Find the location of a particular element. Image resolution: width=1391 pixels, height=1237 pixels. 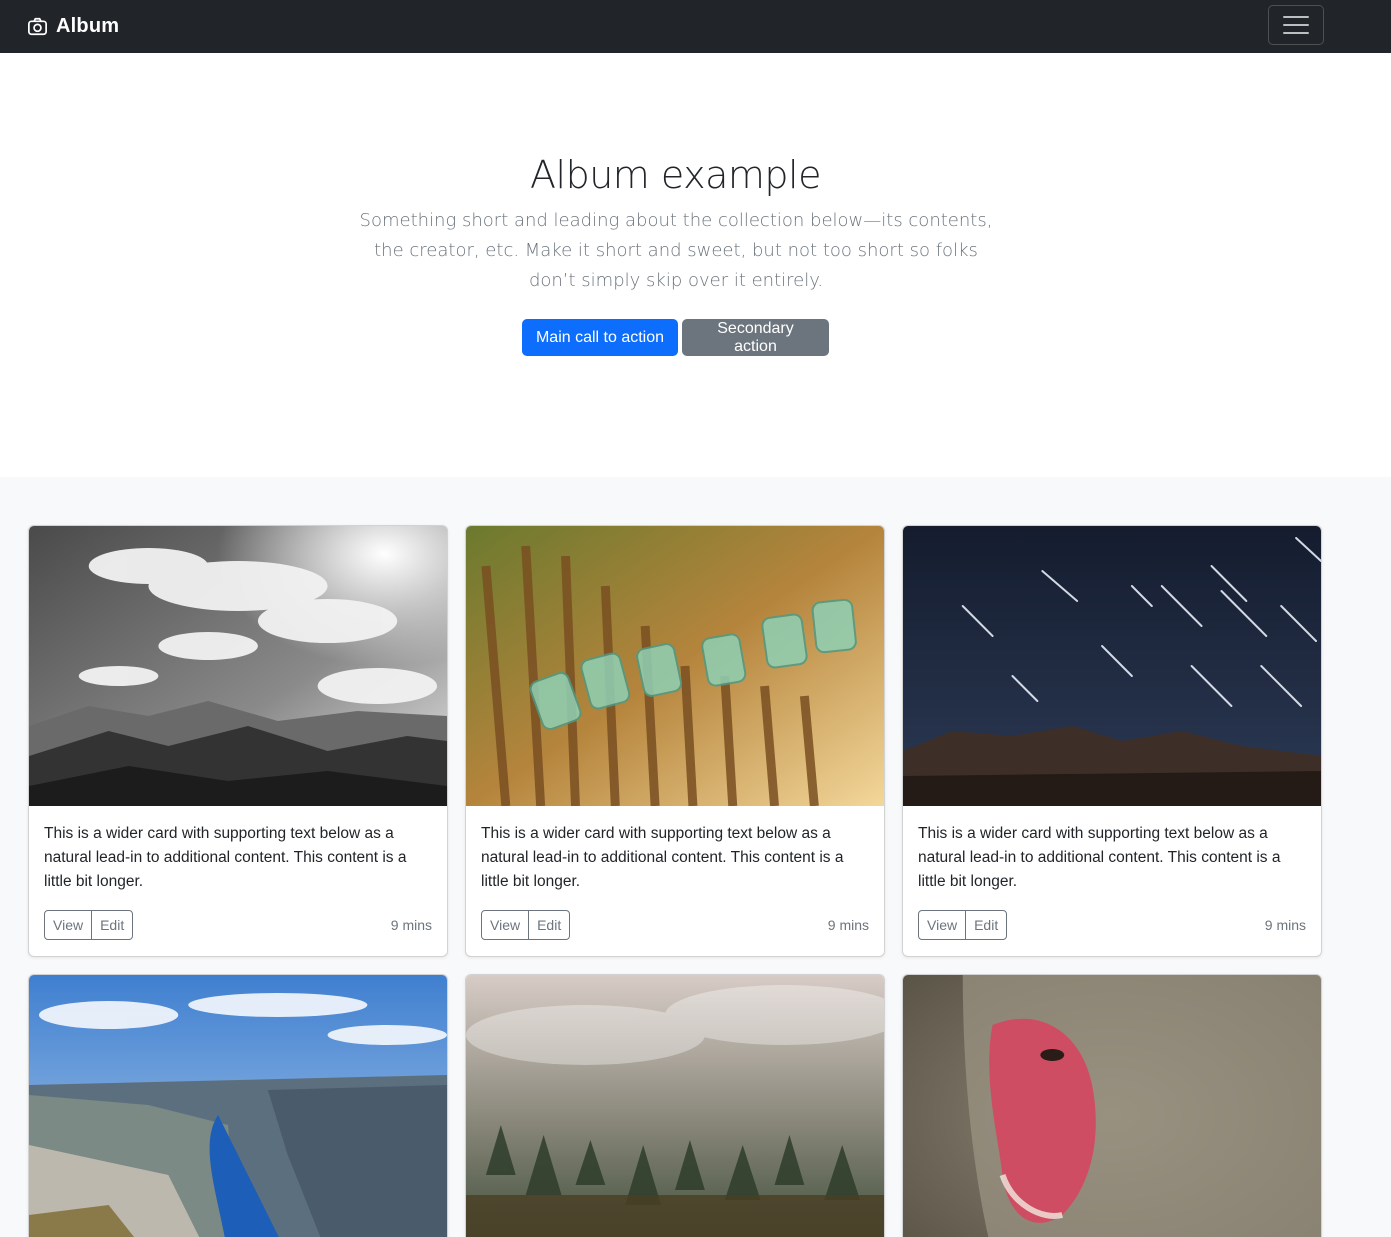

card-image-mountains is located at coordinates (238, 666).